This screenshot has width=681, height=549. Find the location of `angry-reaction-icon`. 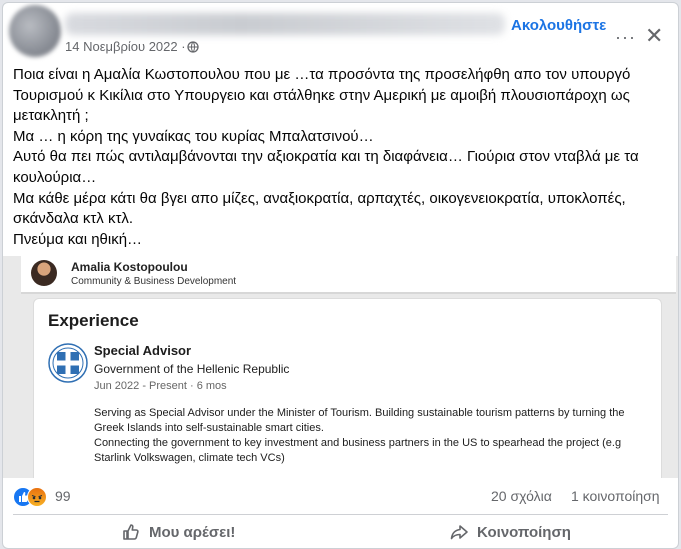

angry-reaction-icon is located at coordinates (37, 497).